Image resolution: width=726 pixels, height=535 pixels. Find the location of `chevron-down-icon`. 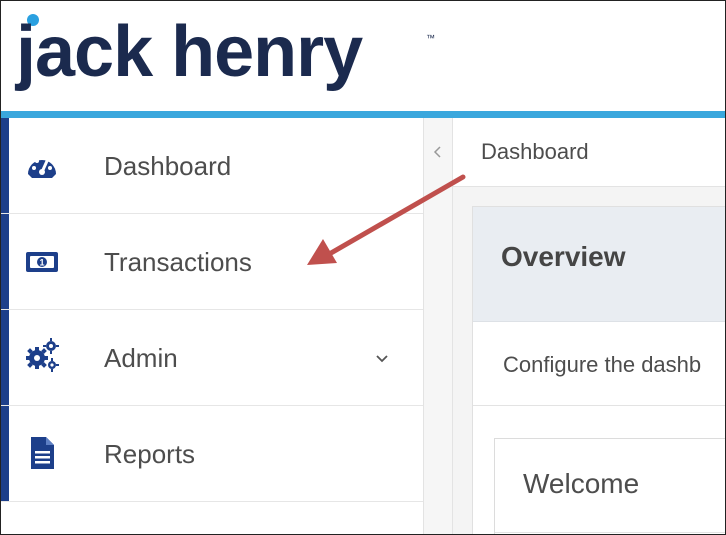

chevron-down-icon is located at coordinates (382, 359).